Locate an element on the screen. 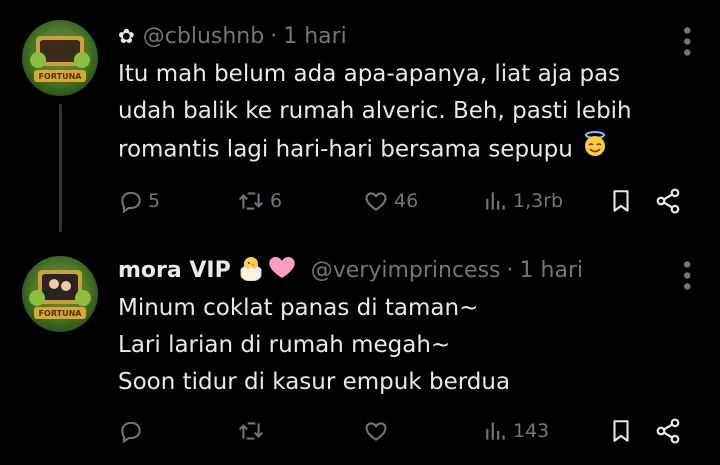  pink-heart-emoji is located at coordinates (282, 270).